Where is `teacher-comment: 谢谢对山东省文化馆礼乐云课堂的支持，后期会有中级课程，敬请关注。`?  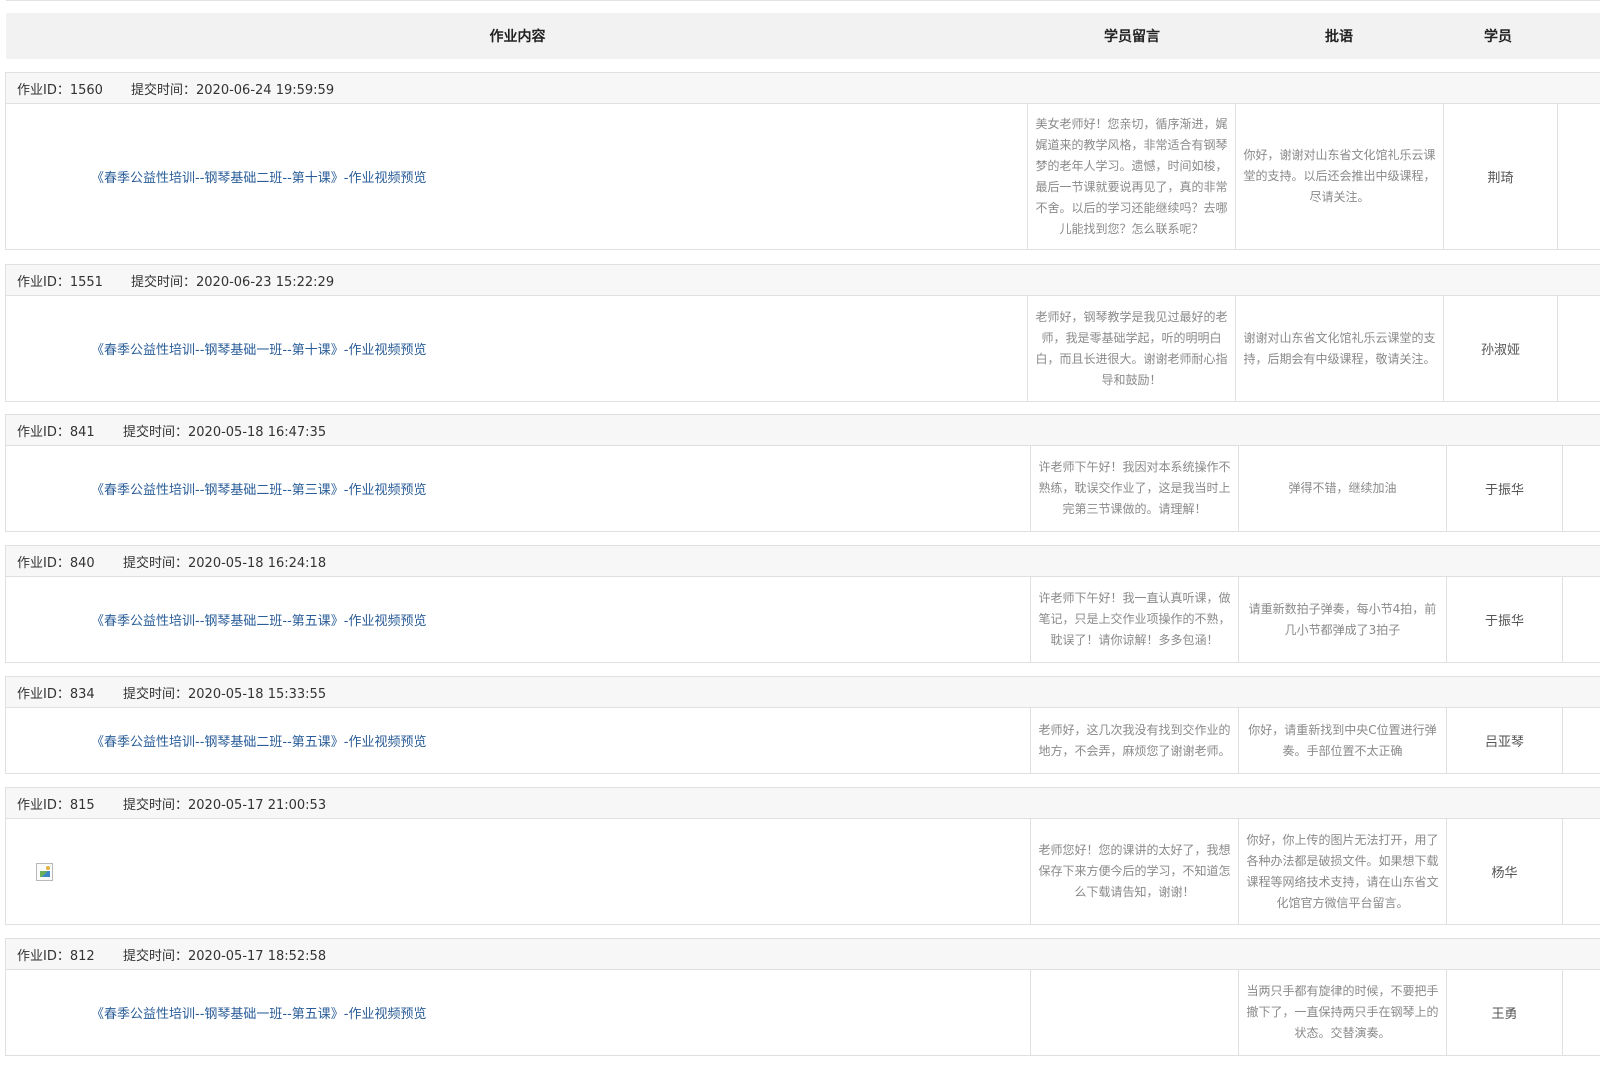 teacher-comment: 谢谢对山东省文化馆礼乐云课堂的支持，后期会有中级课程，敬请关注。 is located at coordinates (1339, 348).